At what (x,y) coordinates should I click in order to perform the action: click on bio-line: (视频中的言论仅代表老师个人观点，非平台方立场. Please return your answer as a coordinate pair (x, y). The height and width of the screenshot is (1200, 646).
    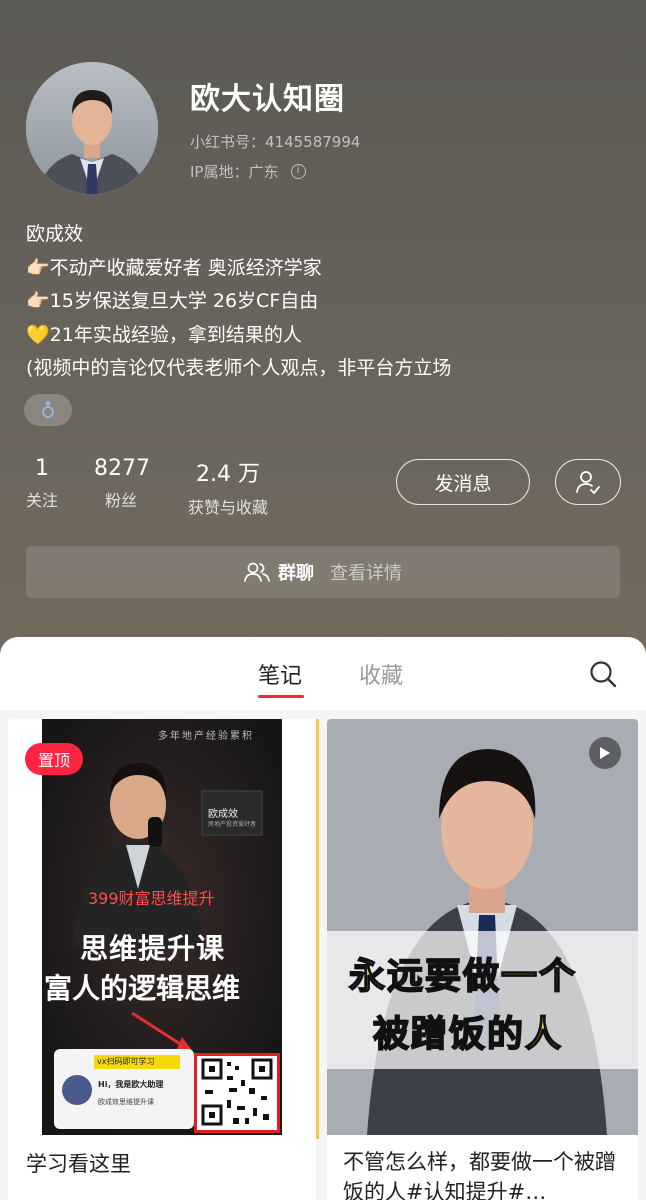
    Looking at the image, I should click on (239, 368).